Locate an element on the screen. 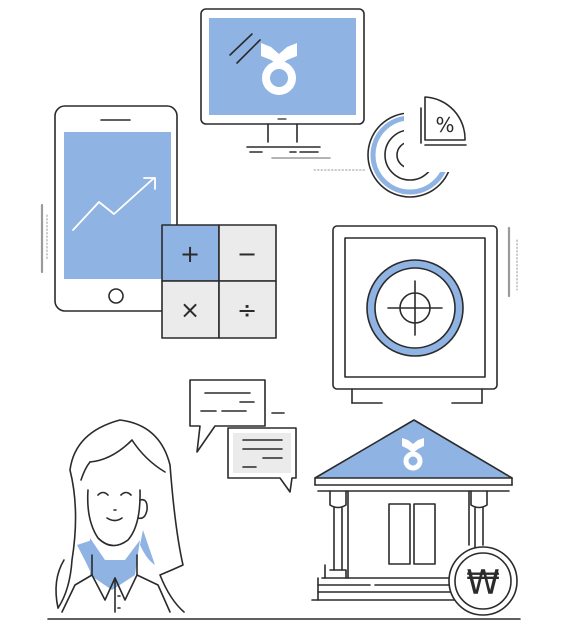 The image size is (570, 624). percent-symbol: % is located at coordinates (444, 125).